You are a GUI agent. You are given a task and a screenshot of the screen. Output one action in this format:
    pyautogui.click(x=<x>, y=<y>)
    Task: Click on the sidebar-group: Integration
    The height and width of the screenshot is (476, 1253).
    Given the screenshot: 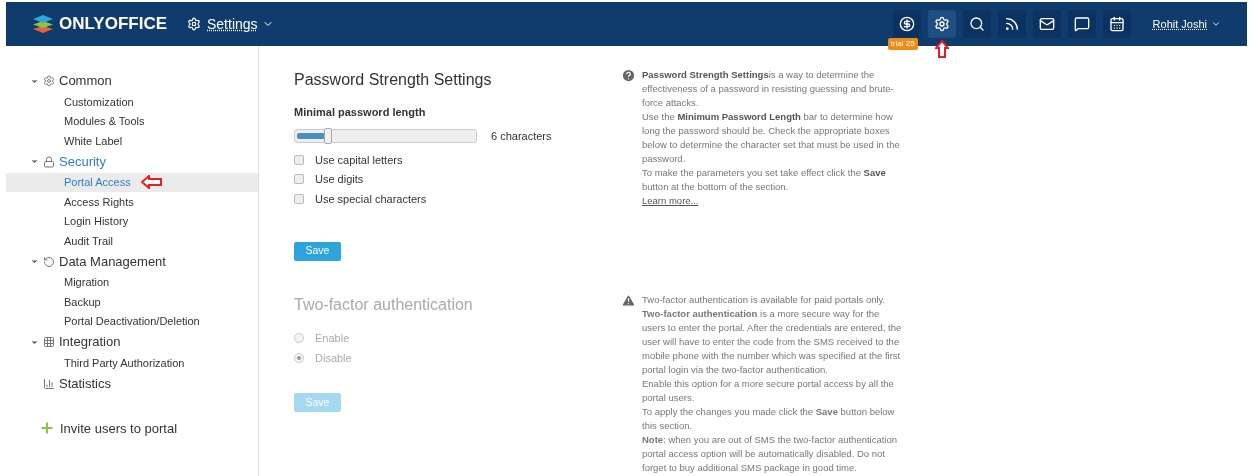 What is the action you would take?
    pyautogui.click(x=90, y=342)
    